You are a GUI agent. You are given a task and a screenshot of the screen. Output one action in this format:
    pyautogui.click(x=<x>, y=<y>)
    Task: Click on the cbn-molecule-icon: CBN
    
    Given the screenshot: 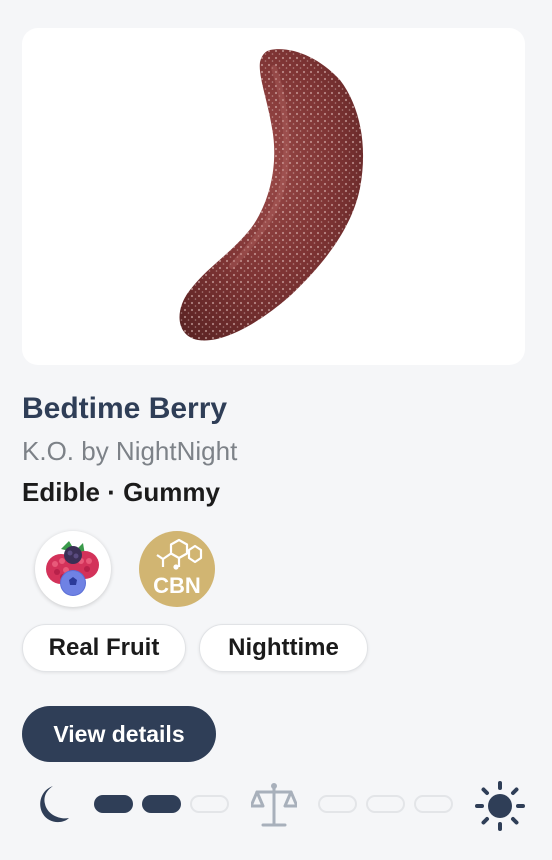 What is the action you would take?
    pyautogui.click(x=178, y=568)
    